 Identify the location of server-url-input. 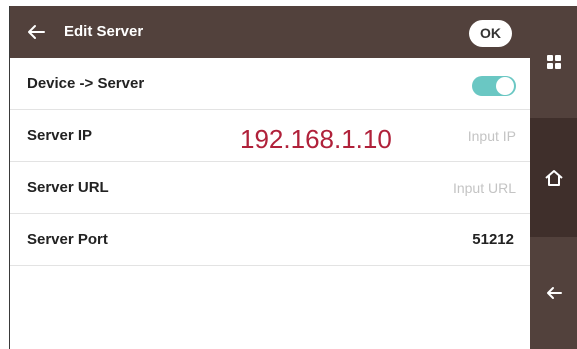
(461, 188).